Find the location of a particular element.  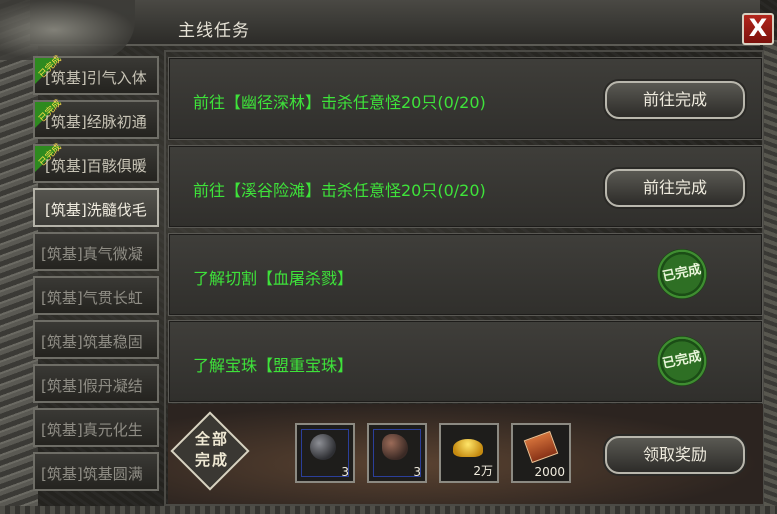

sidebar-item-label: [筑基]筑基稳固 is located at coordinates (92, 342).